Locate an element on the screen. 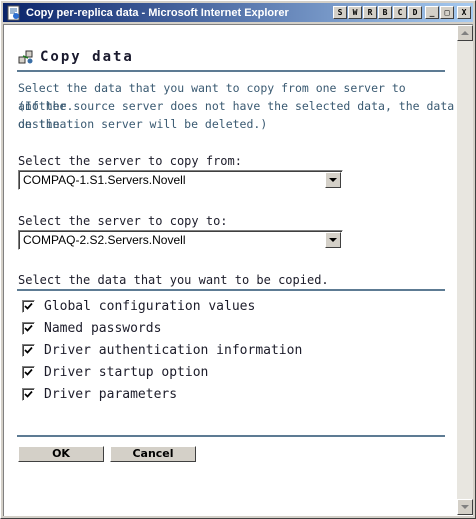 The image size is (476, 519). options-divider is located at coordinates (231, 290).